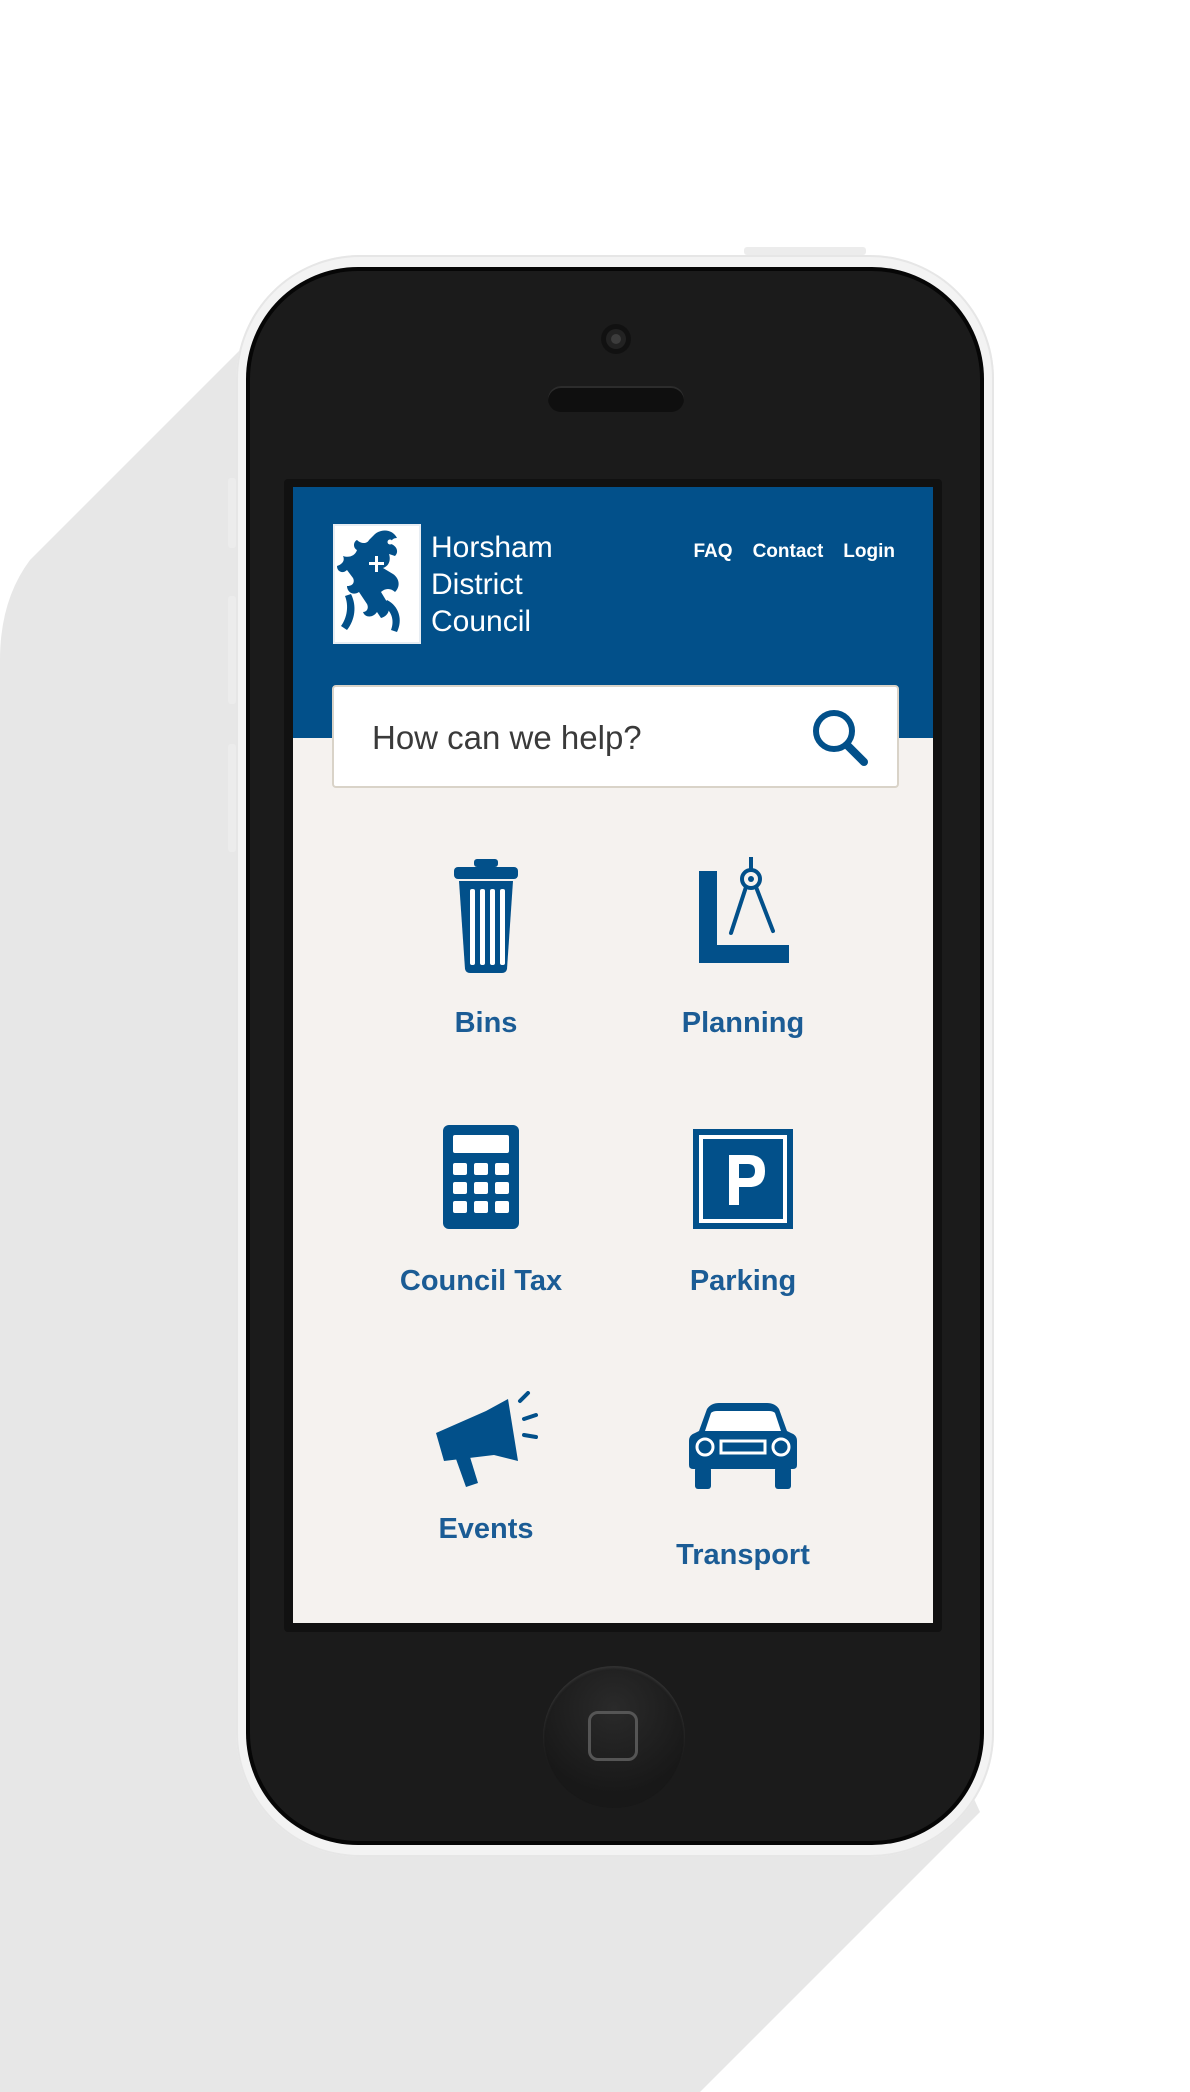 The height and width of the screenshot is (2092, 1190). Describe the element at coordinates (582, 738) in the screenshot. I see `search-input` at that location.